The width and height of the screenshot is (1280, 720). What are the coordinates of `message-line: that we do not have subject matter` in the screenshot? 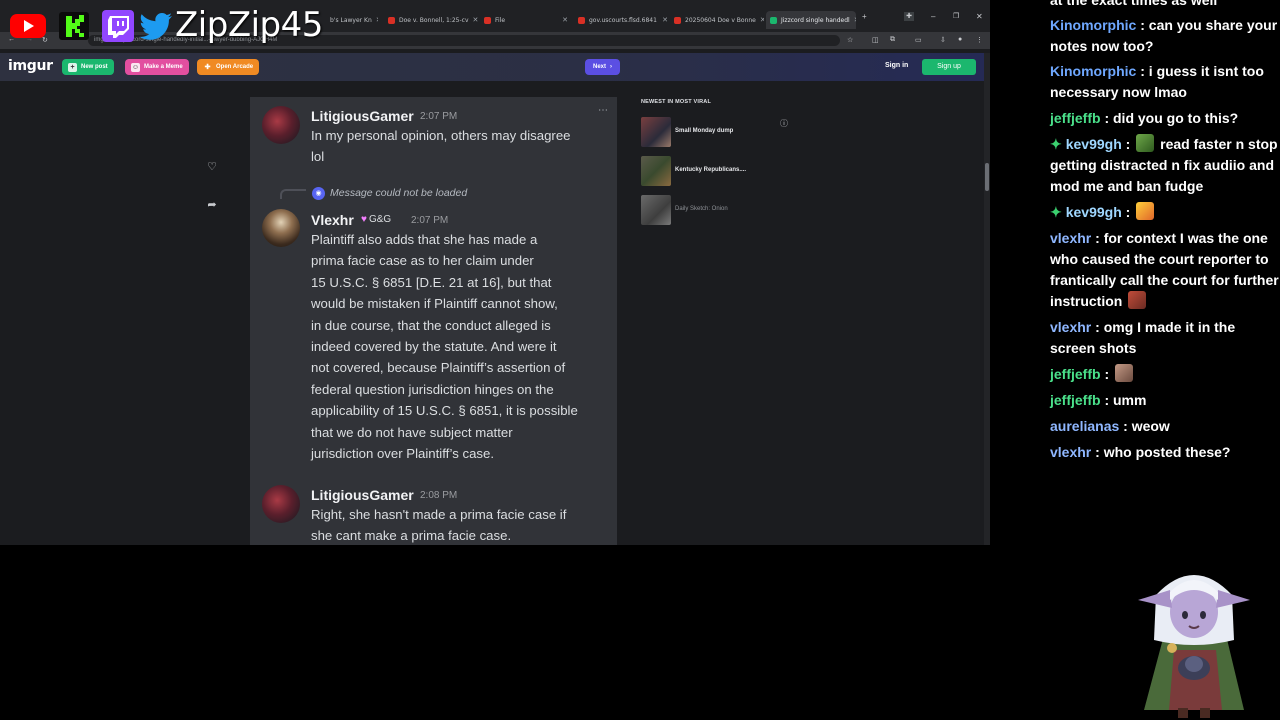 It's located at (412, 432).